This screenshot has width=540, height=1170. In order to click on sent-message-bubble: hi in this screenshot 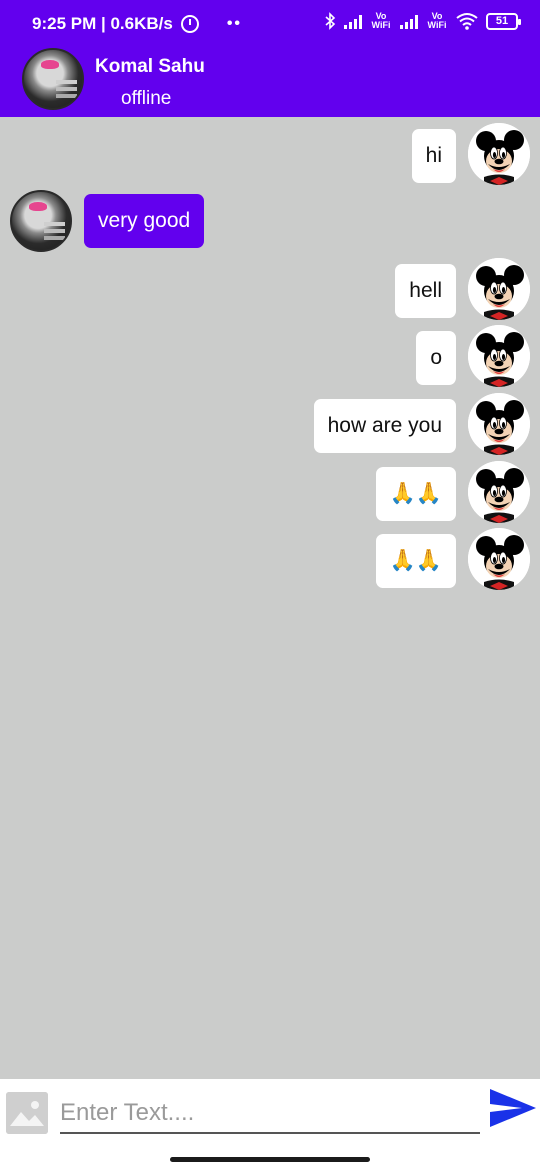, I will do `click(433, 156)`.